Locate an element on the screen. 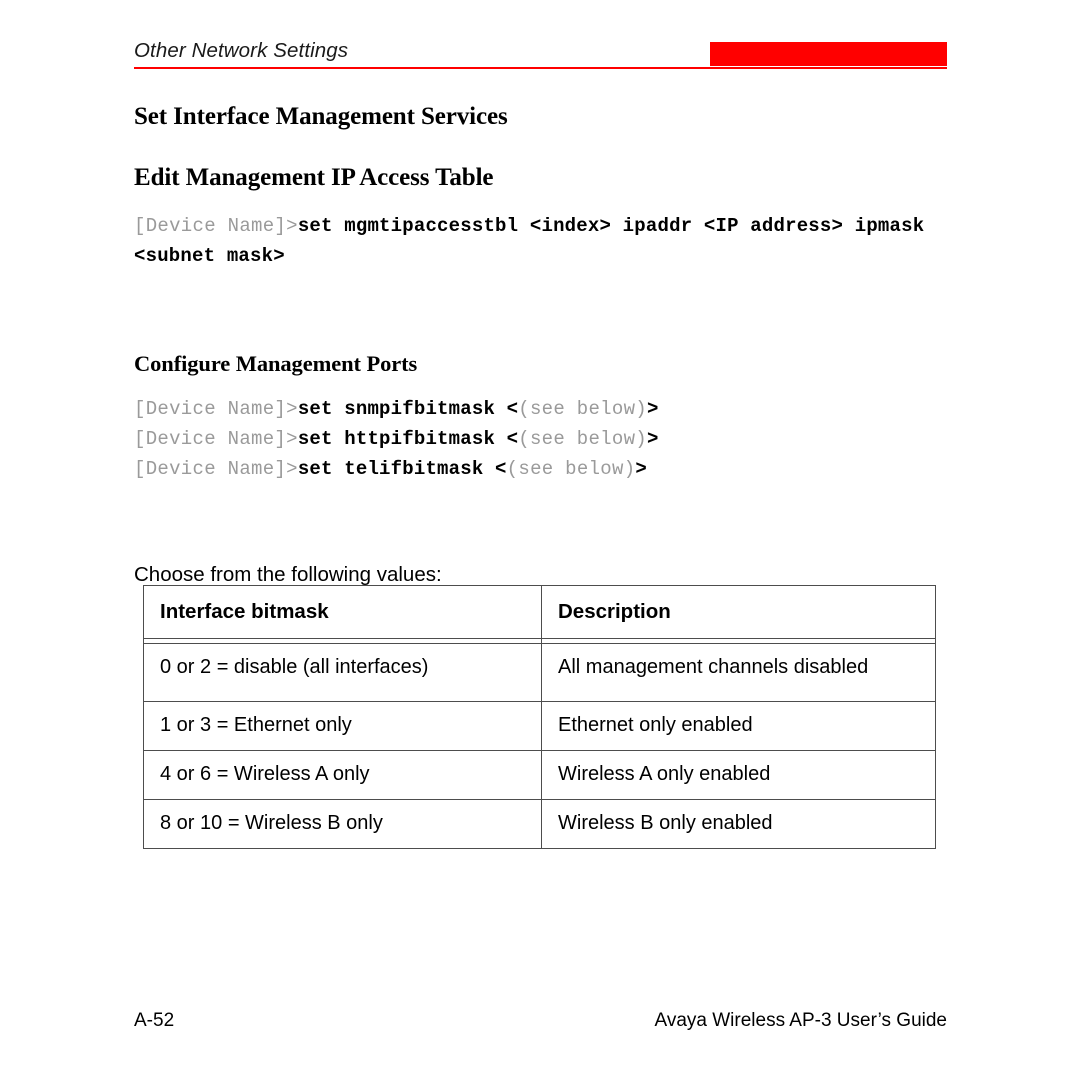 The height and width of the screenshot is (1080, 1080). table-header: Interface bitmask Description is located at coordinates (539, 614).